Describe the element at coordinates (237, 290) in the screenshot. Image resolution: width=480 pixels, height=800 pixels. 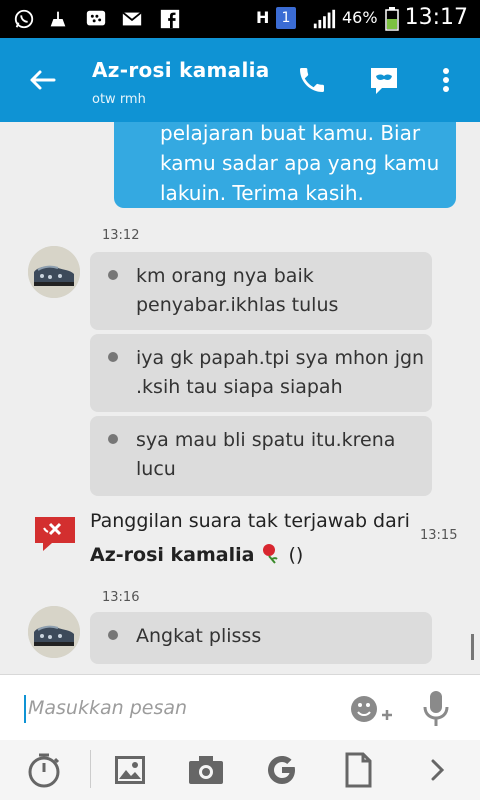
I see `message-text: km orang nya baik penyabar.ikhlas tulus` at that location.